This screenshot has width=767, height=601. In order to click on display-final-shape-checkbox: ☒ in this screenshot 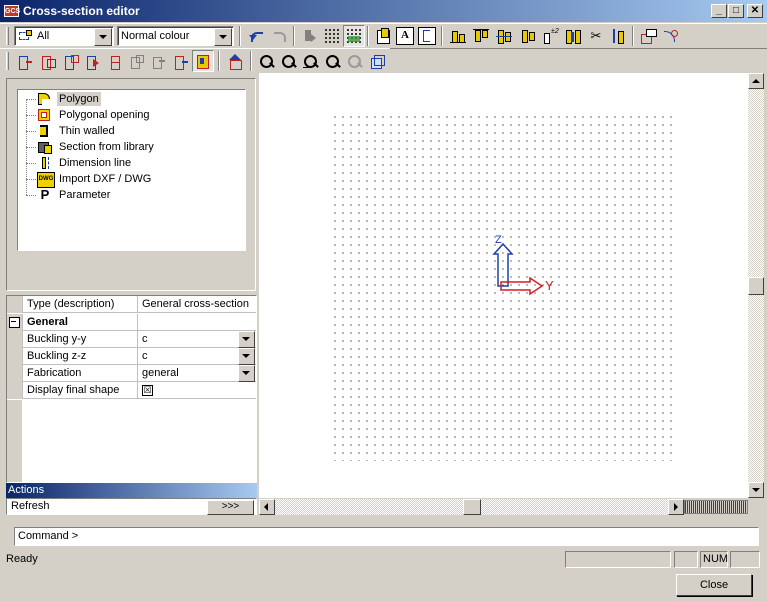, I will do `click(147, 390)`.